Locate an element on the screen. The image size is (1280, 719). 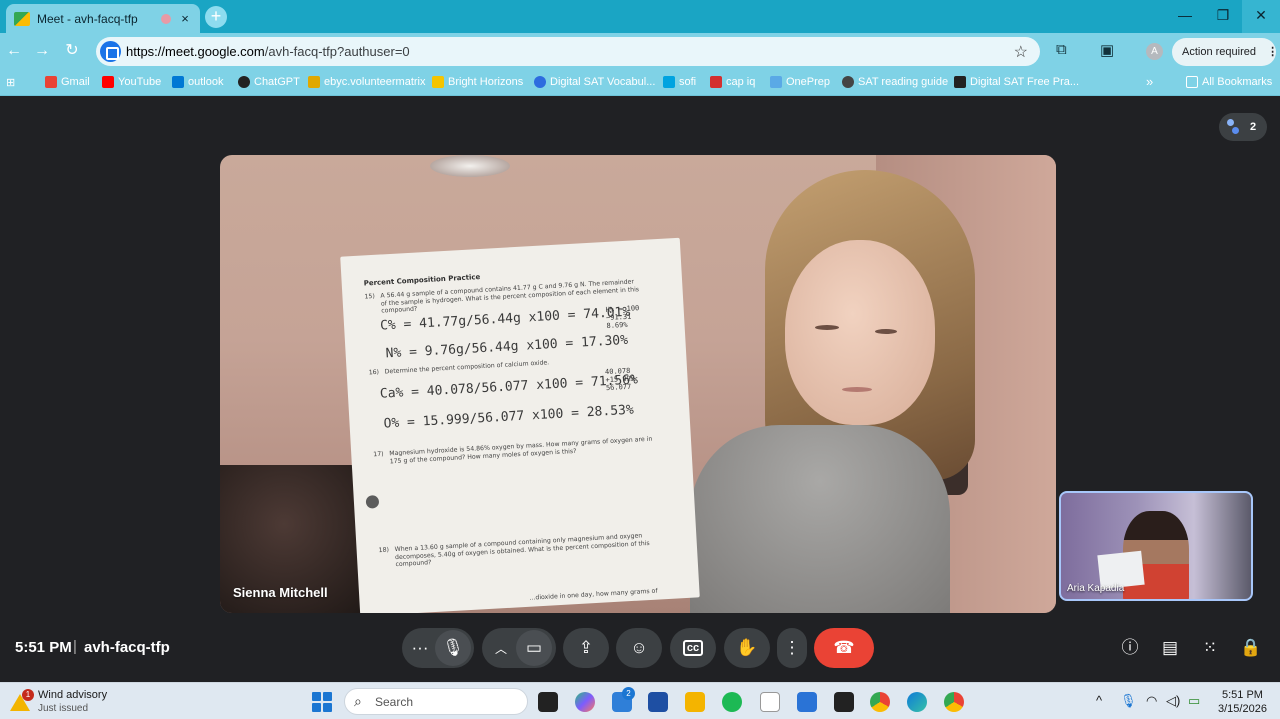
chat-icon: ▤ is located at coordinates (1170, 648).